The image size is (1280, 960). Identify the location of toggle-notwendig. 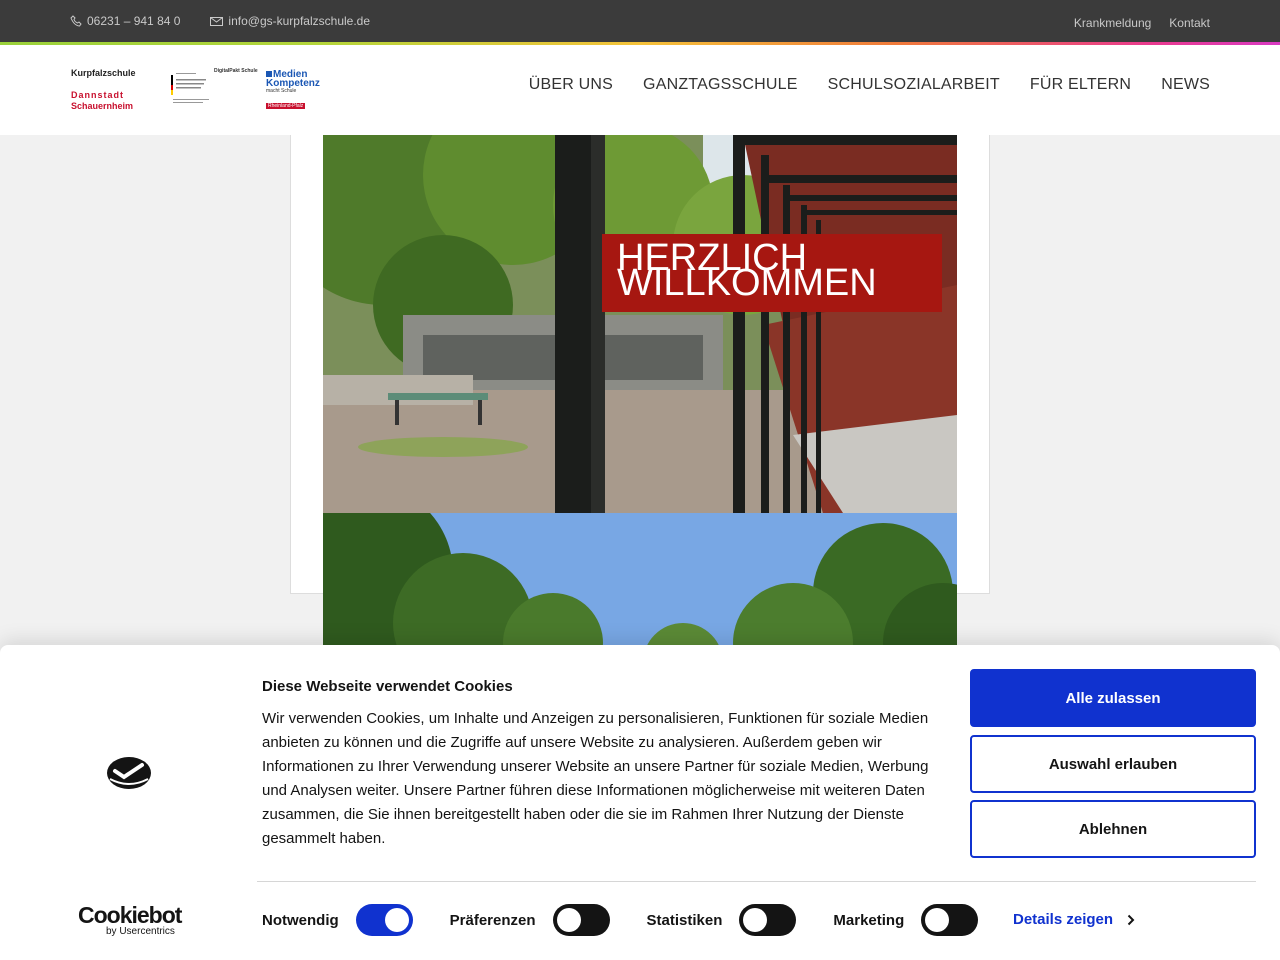
(384, 920).